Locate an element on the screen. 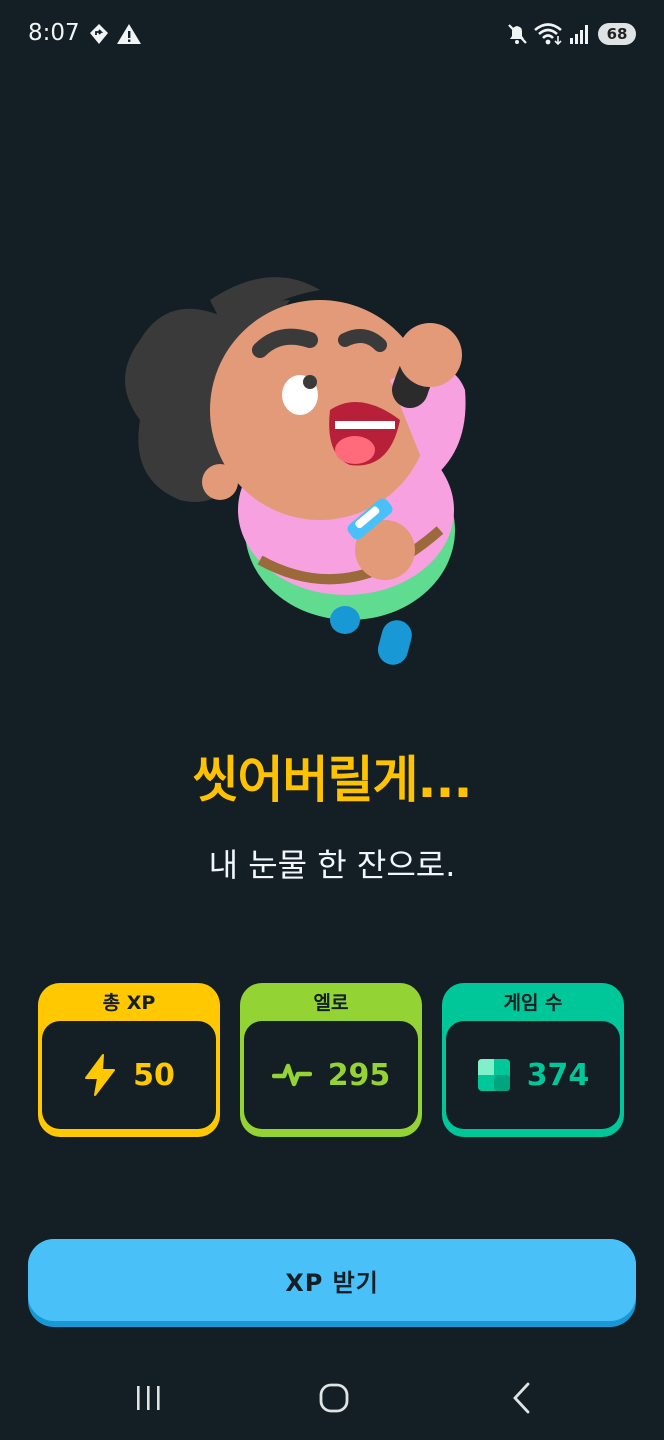 The image size is (664, 1440). square-icon is located at coordinates (493, 1075).